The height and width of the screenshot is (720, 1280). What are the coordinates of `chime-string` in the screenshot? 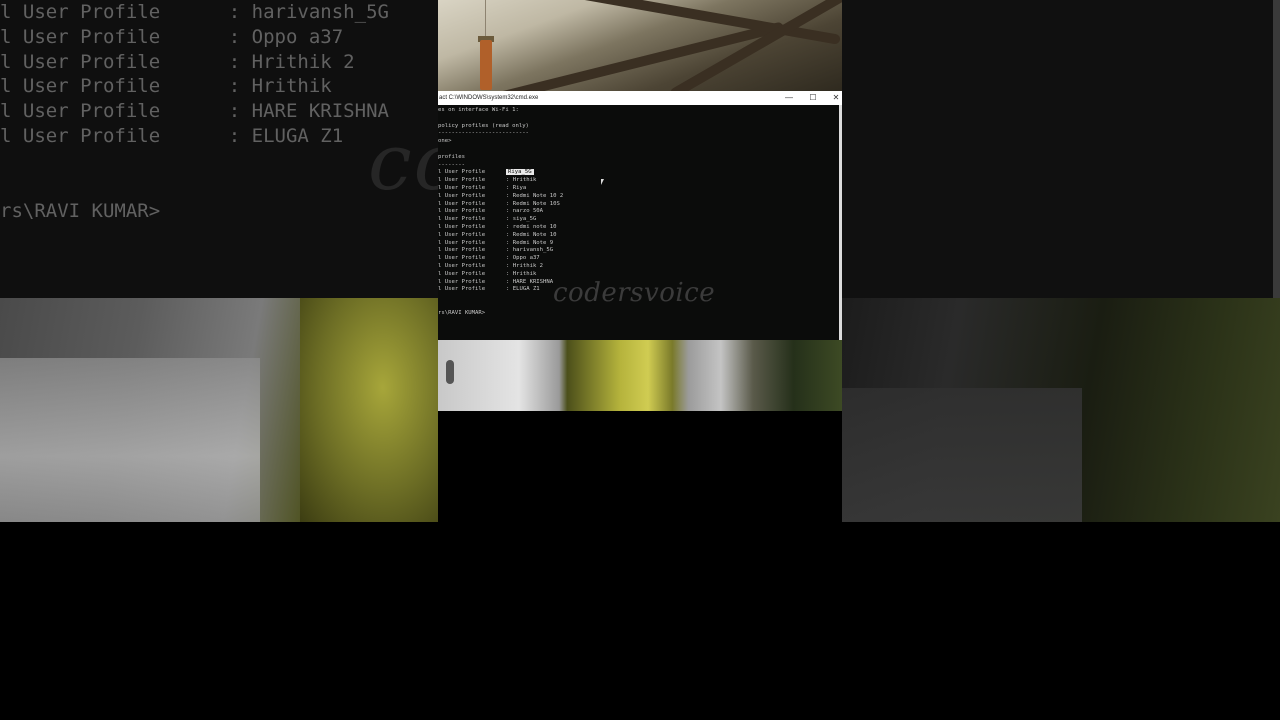 It's located at (485, 19).